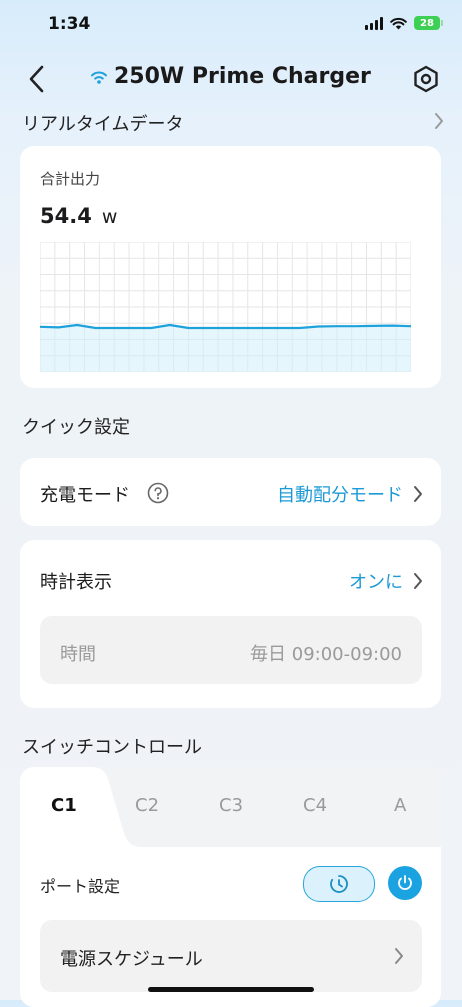 This screenshot has width=462, height=1007. I want to click on clock-display-label: 時計表示, so click(76, 582).